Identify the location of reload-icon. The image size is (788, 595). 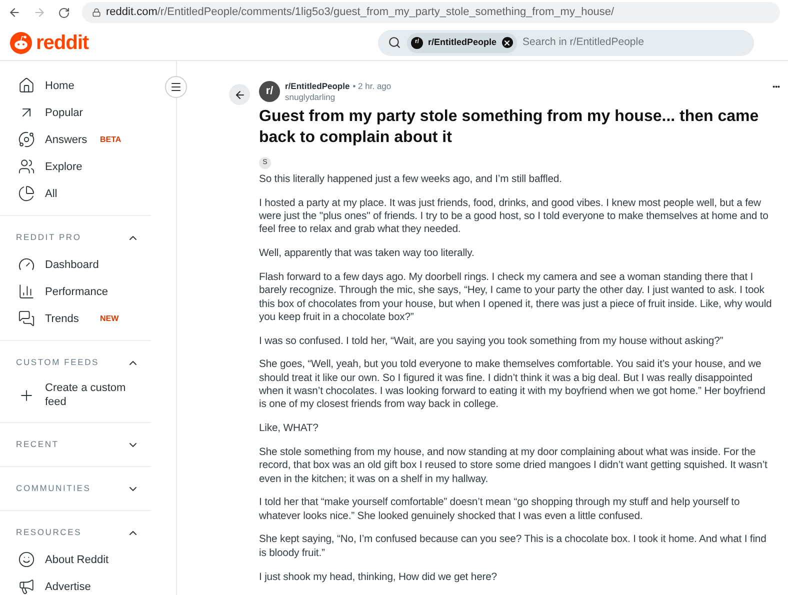
(64, 12).